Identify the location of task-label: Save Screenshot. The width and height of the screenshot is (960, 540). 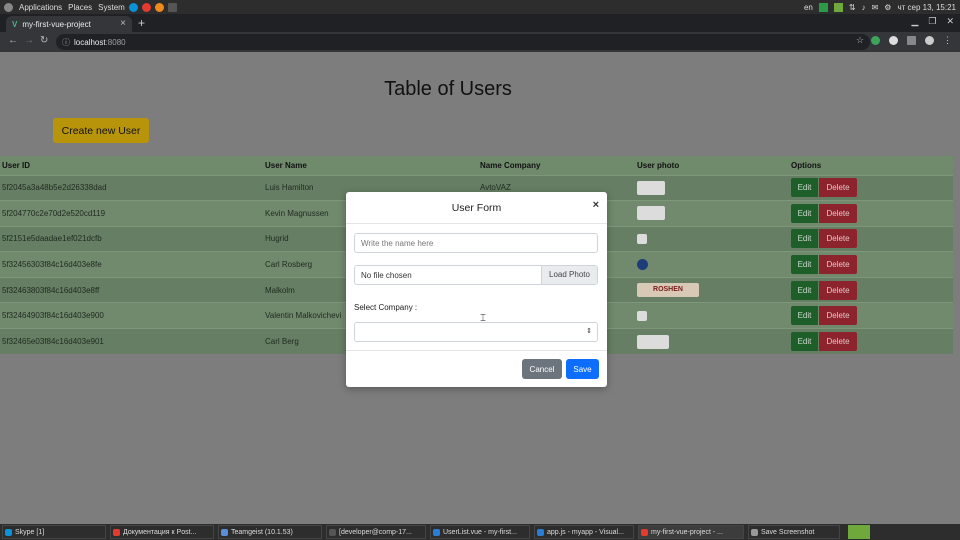
(788, 532).